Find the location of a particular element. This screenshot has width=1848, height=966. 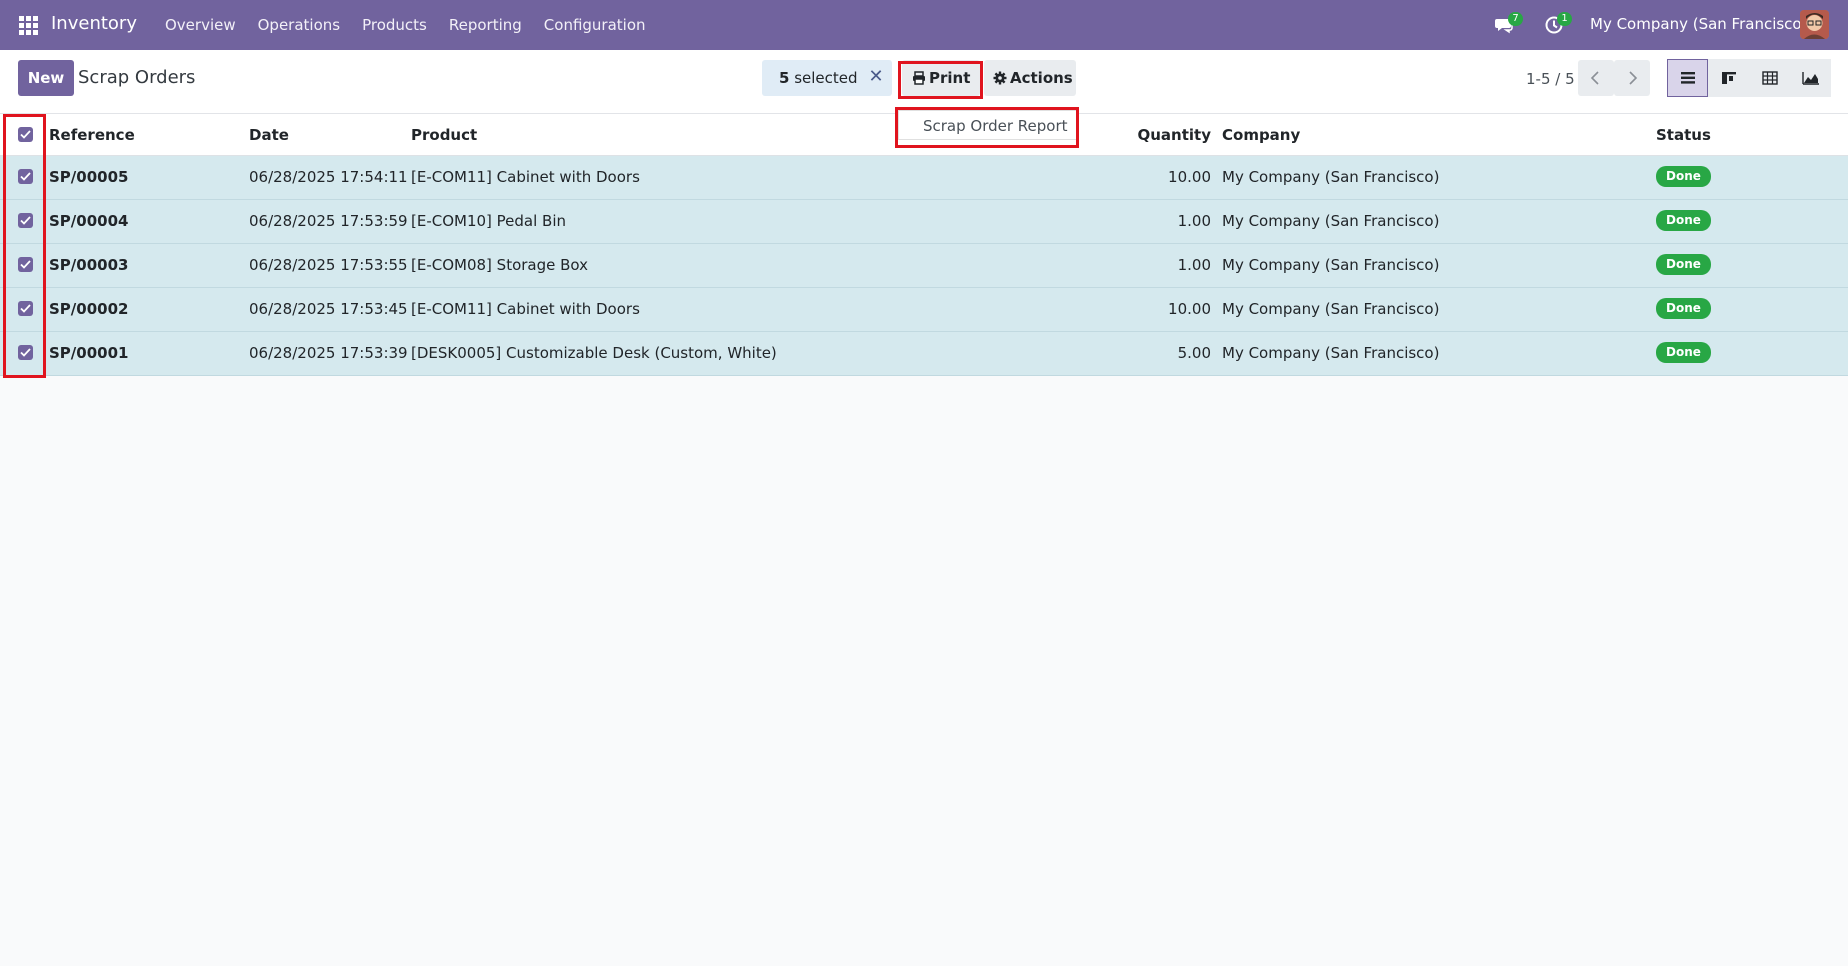

column-quantity: Quantity is located at coordinates (1161, 135).